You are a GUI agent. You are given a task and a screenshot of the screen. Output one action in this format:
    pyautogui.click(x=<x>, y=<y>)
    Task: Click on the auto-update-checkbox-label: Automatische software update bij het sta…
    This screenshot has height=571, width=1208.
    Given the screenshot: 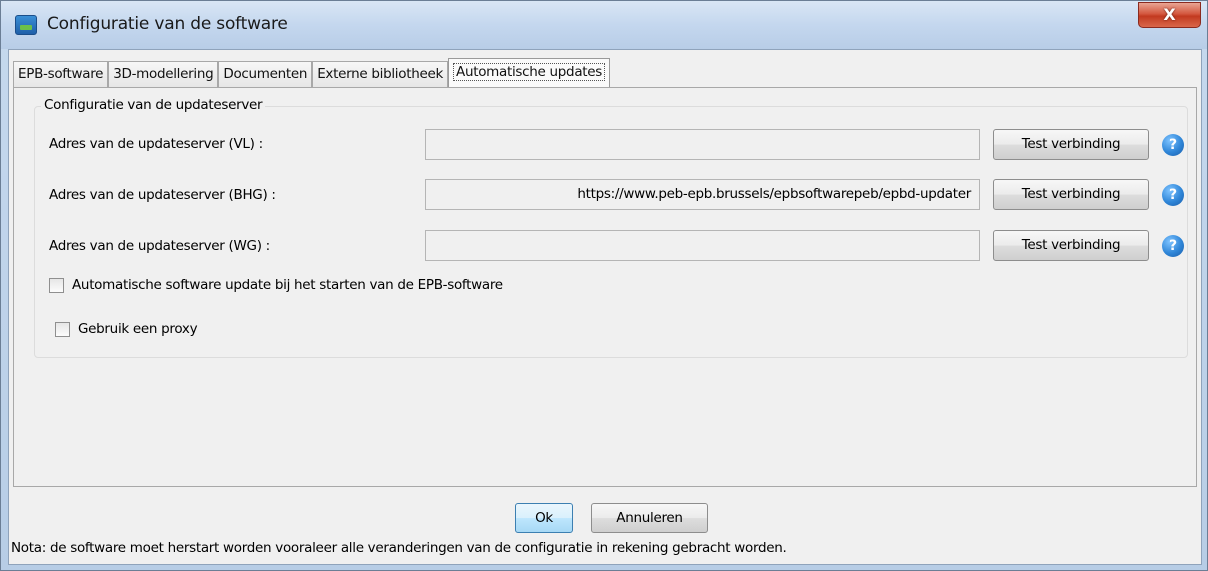 What is the action you would take?
    pyautogui.click(x=287, y=285)
    